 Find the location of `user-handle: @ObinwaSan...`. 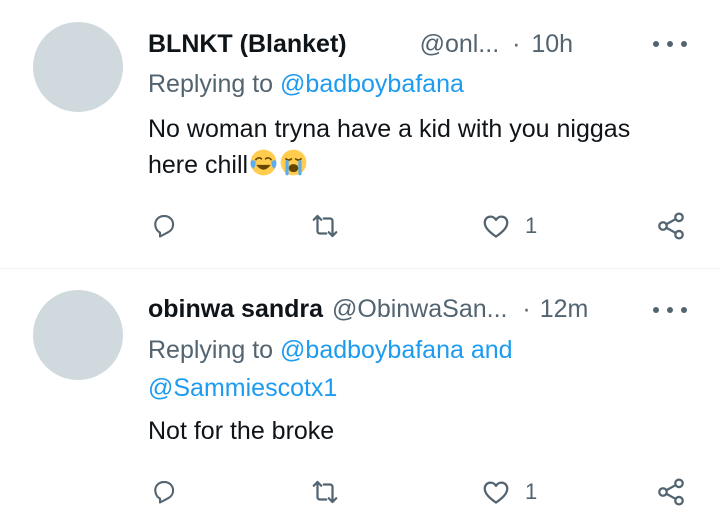

user-handle: @ObinwaSan... is located at coordinates (419, 309).